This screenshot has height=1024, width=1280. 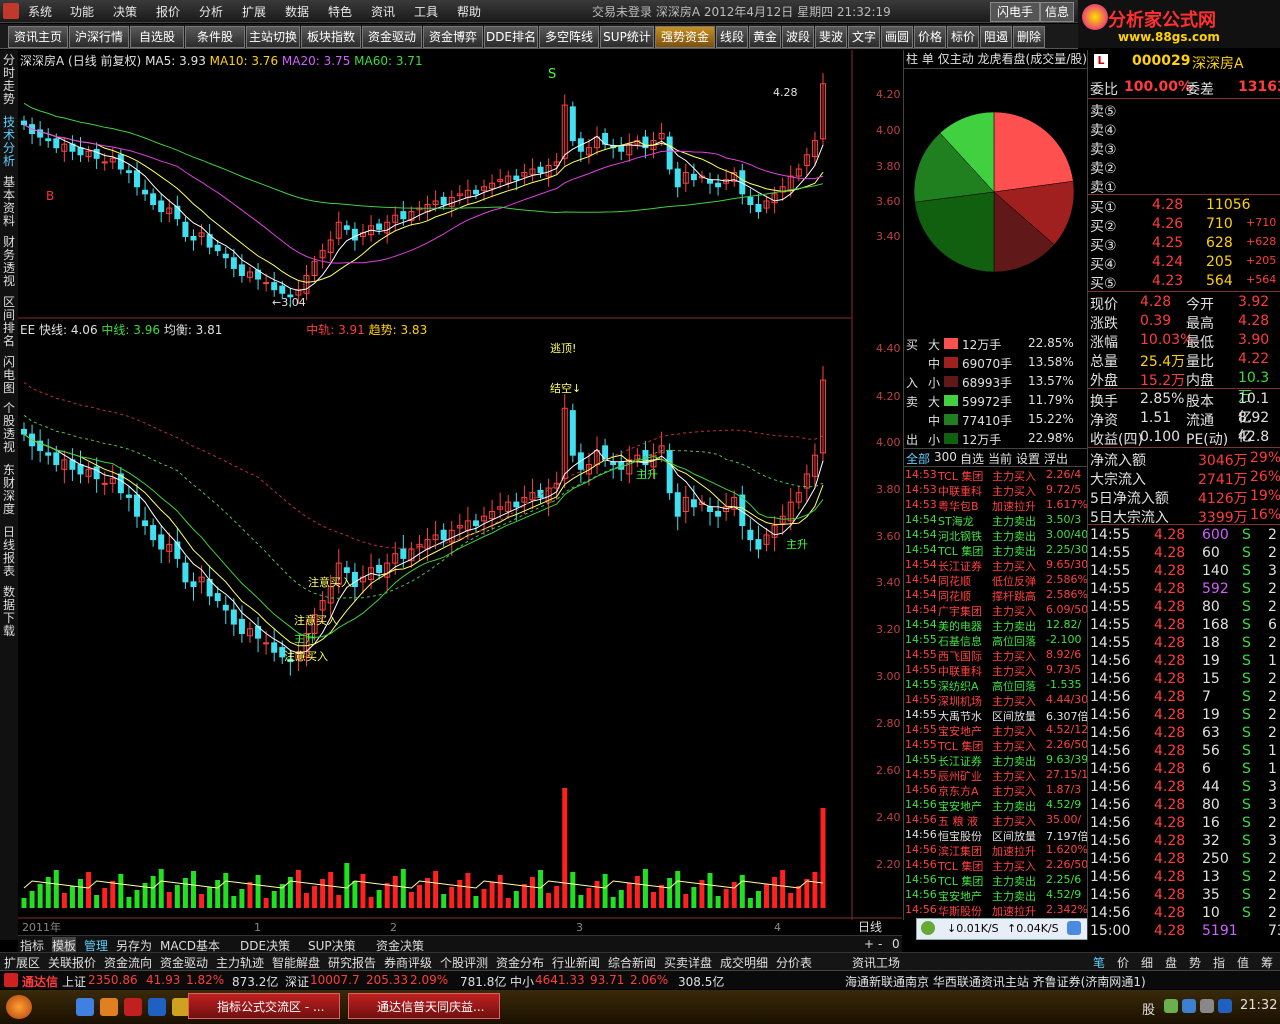 I want to click on news-row: 14:56 华斯股份 加速拉升 2.342%, so click(x=996, y=910).